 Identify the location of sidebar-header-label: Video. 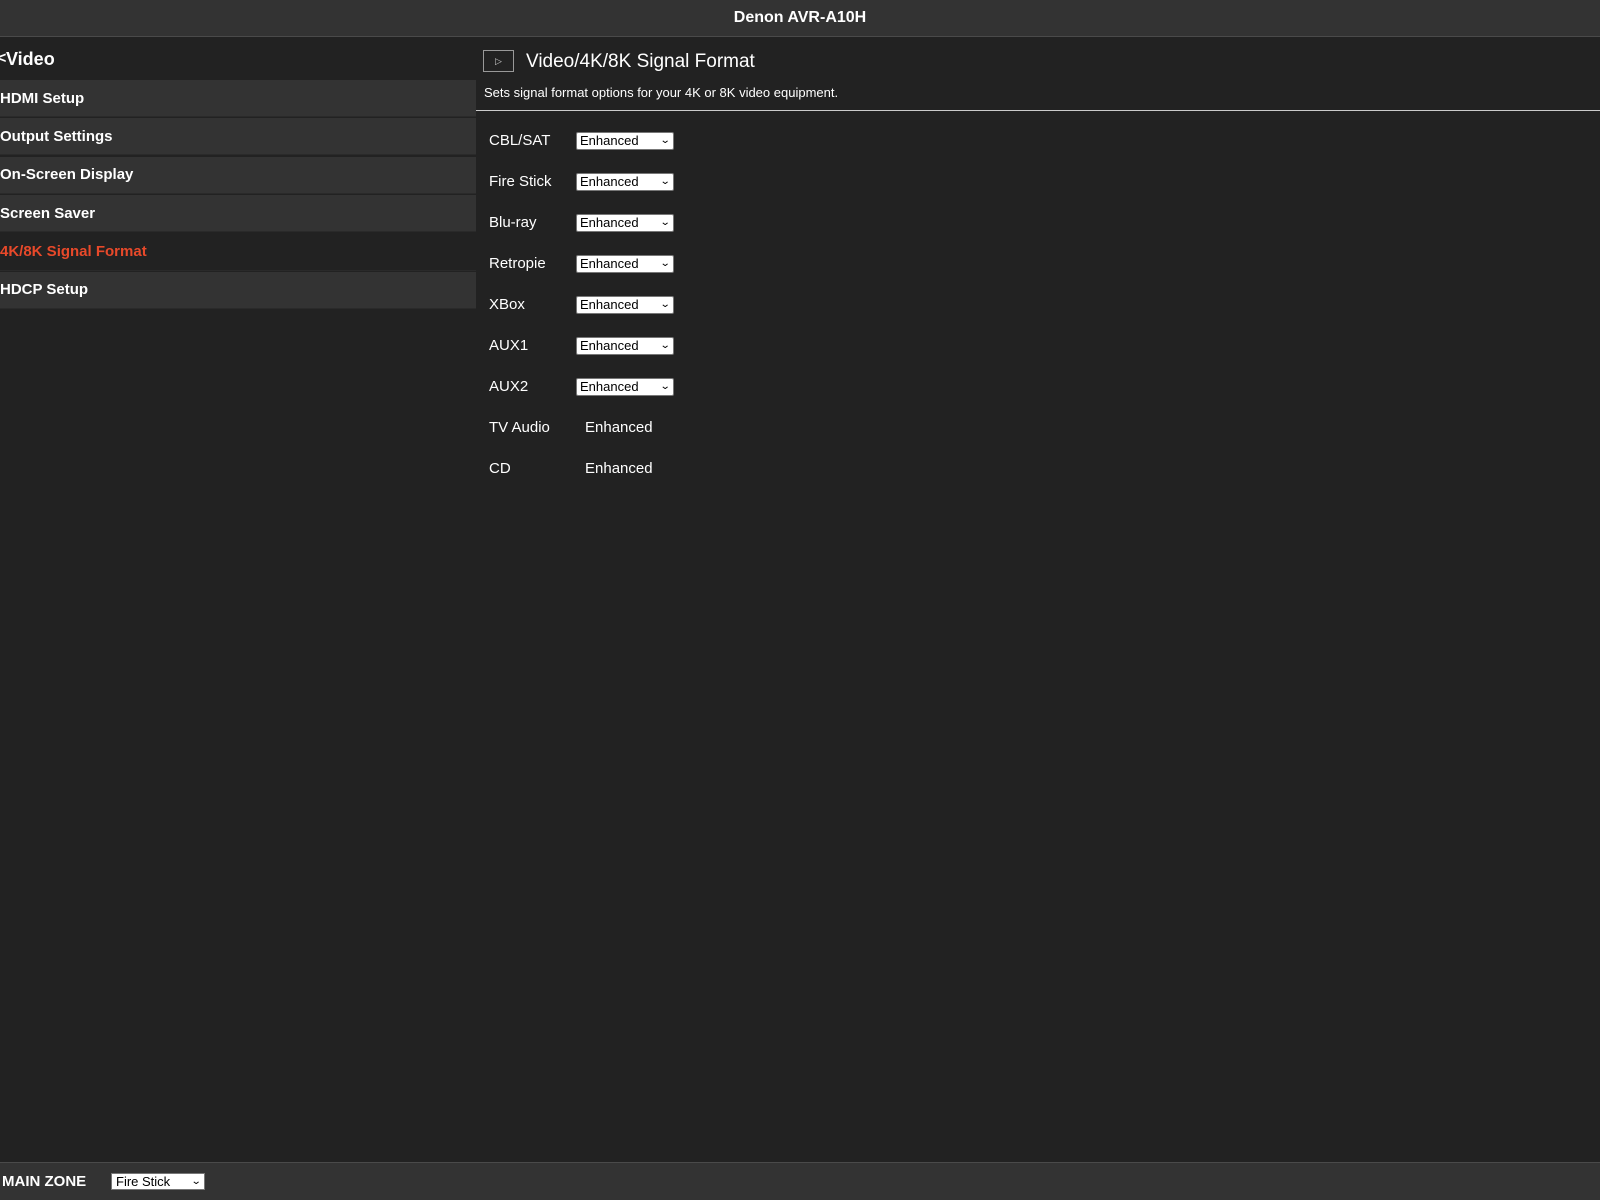
(30, 58).